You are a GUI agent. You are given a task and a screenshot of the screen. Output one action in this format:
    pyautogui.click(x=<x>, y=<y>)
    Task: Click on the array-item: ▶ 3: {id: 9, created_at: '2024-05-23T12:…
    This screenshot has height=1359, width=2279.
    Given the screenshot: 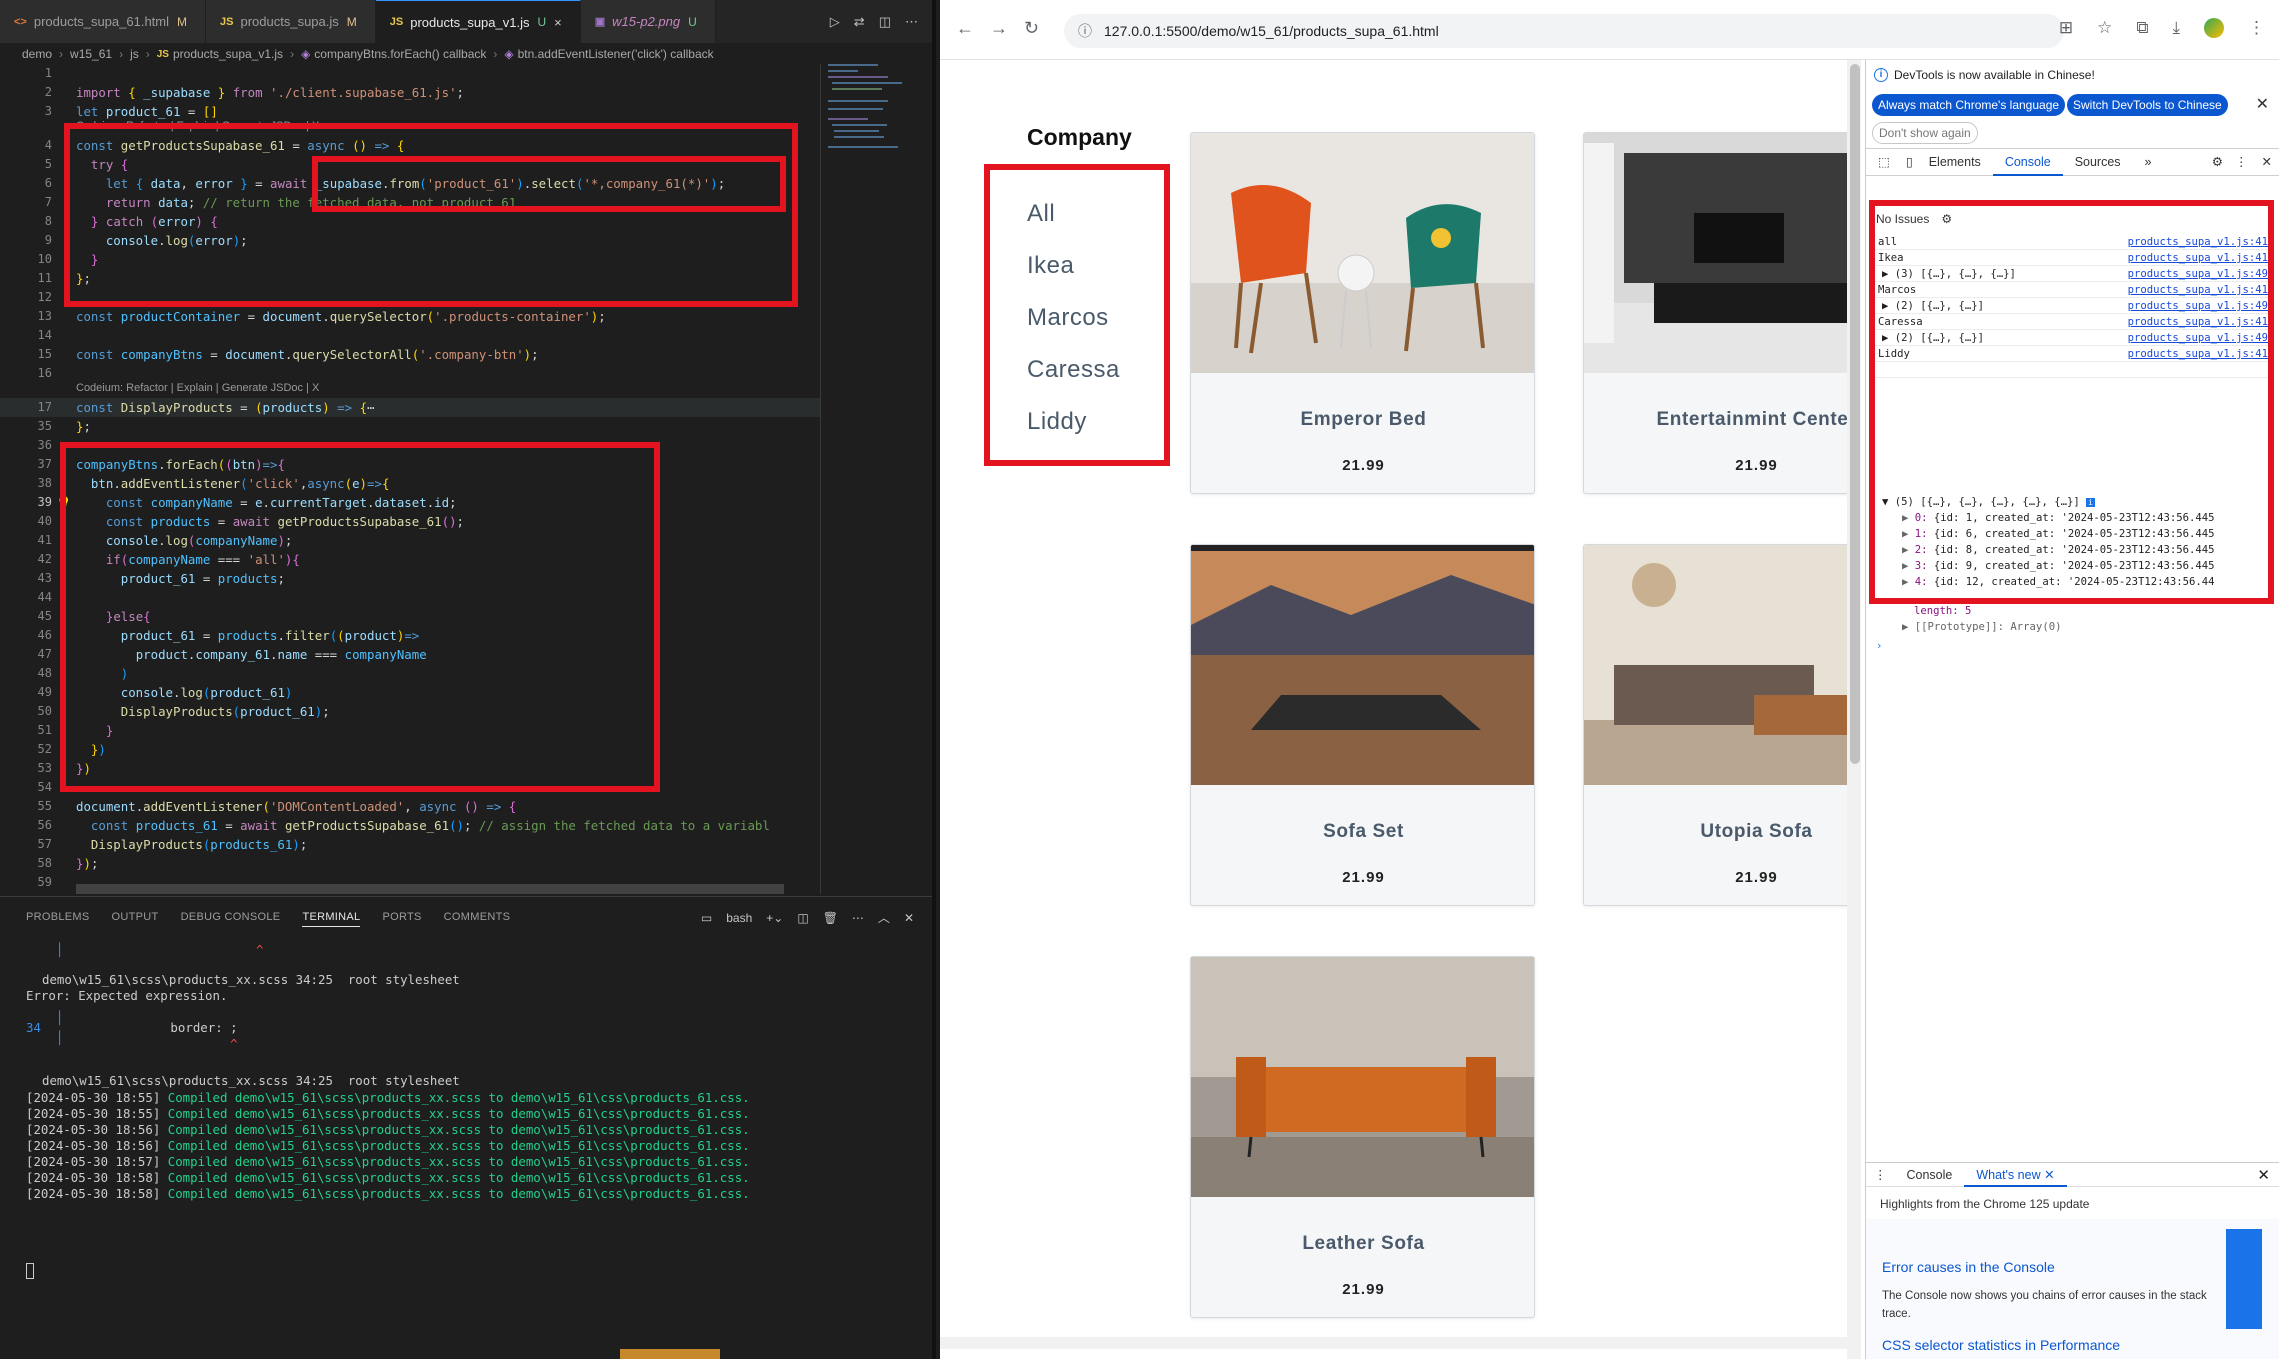 What is the action you would take?
    pyautogui.click(x=2058, y=566)
    